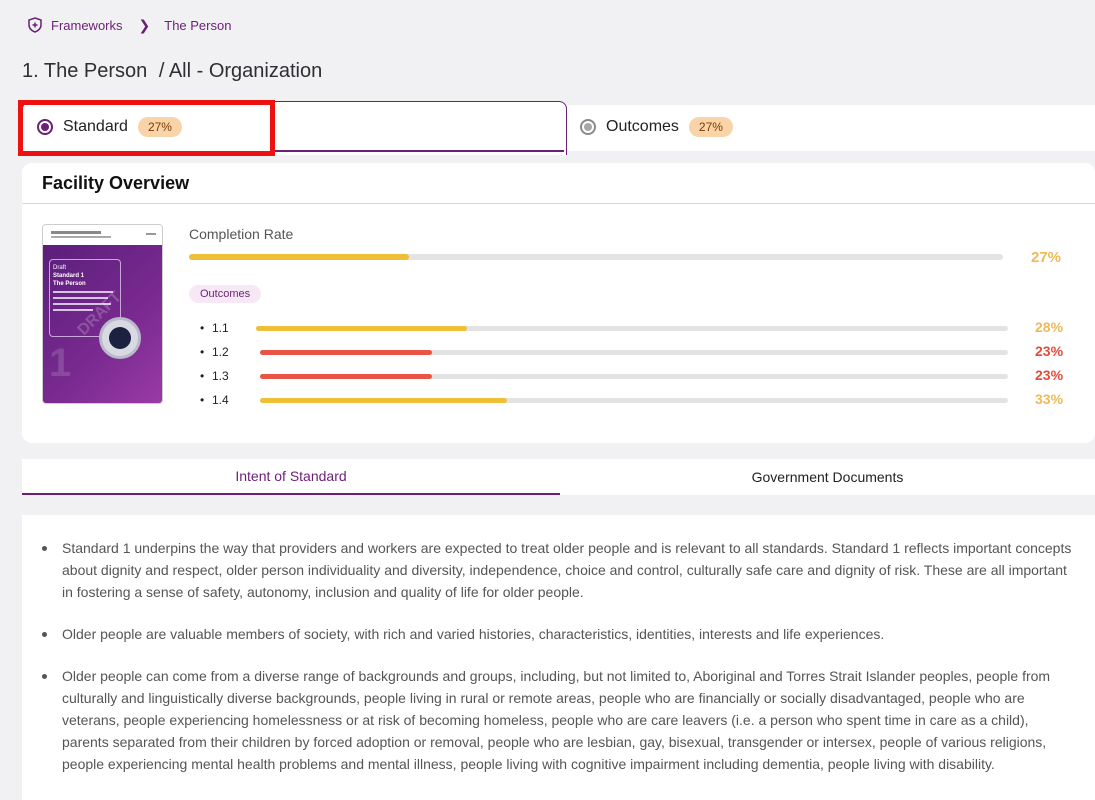 Image resolution: width=1095 pixels, height=800 pixels. Describe the element at coordinates (87, 25) in the screenshot. I see `breadcrumb-link-frameworks: Frameworks` at that location.